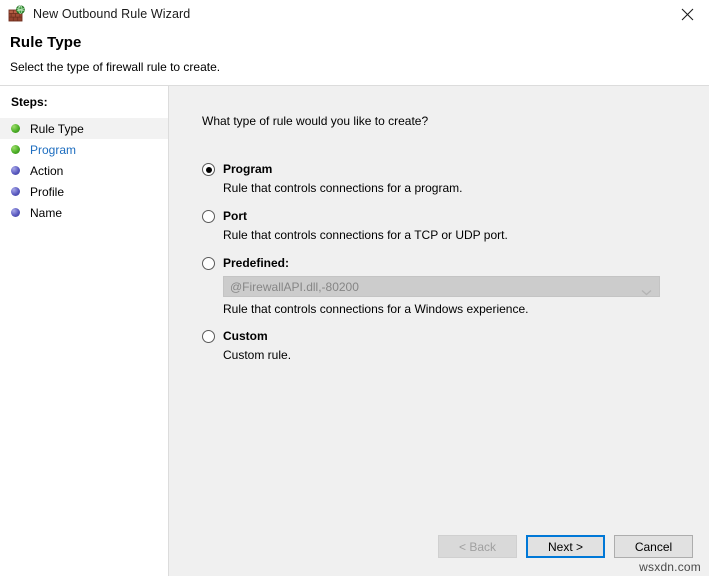  I want to click on option-description: Custom rule., so click(257, 355).